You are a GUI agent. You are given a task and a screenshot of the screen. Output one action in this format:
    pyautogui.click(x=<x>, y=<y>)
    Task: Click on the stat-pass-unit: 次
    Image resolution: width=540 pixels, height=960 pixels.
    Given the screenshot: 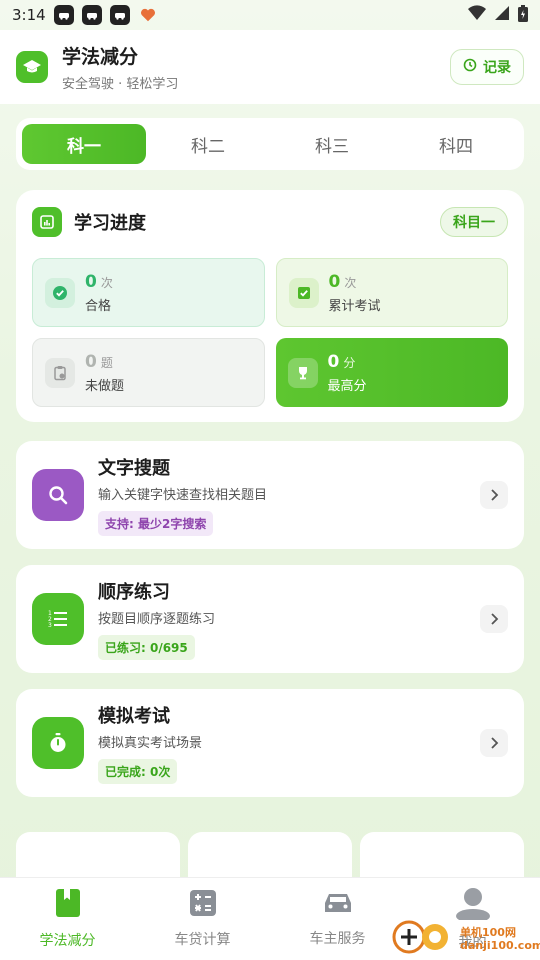 What is the action you would take?
    pyautogui.click(x=106, y=282)
    